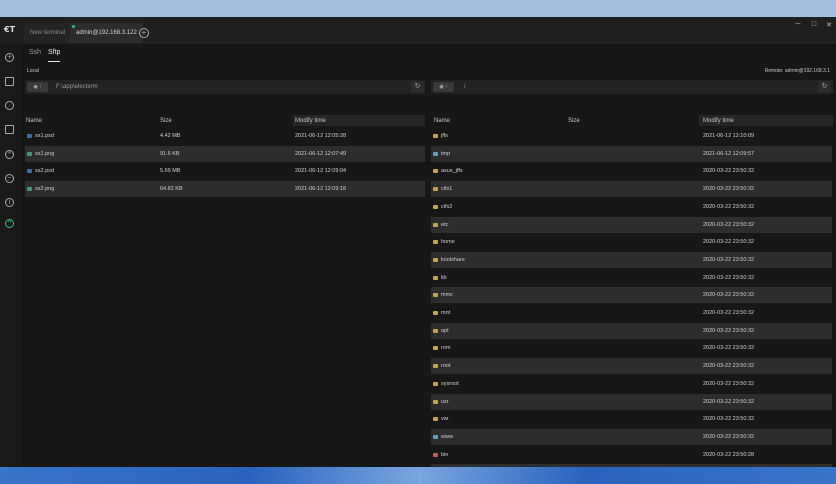  What do you see at coordinates (452, 171) in the screenshot?
I see `file-name: asus_jffs` at bounding box center [452, 171].